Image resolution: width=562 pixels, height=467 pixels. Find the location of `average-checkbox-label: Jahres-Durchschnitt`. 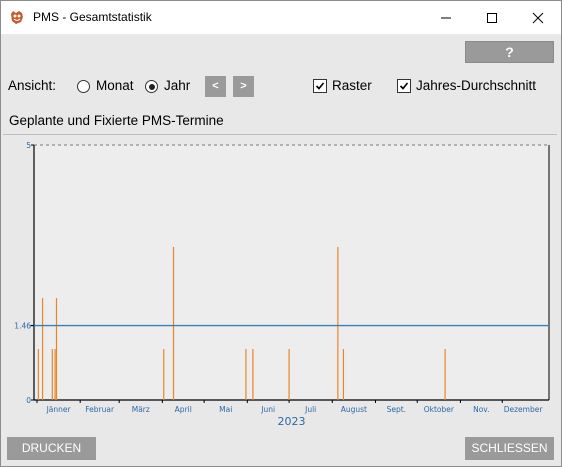

average-checkbox-label: Jahres-Durchschnitt is located at coordinates (476, 85).